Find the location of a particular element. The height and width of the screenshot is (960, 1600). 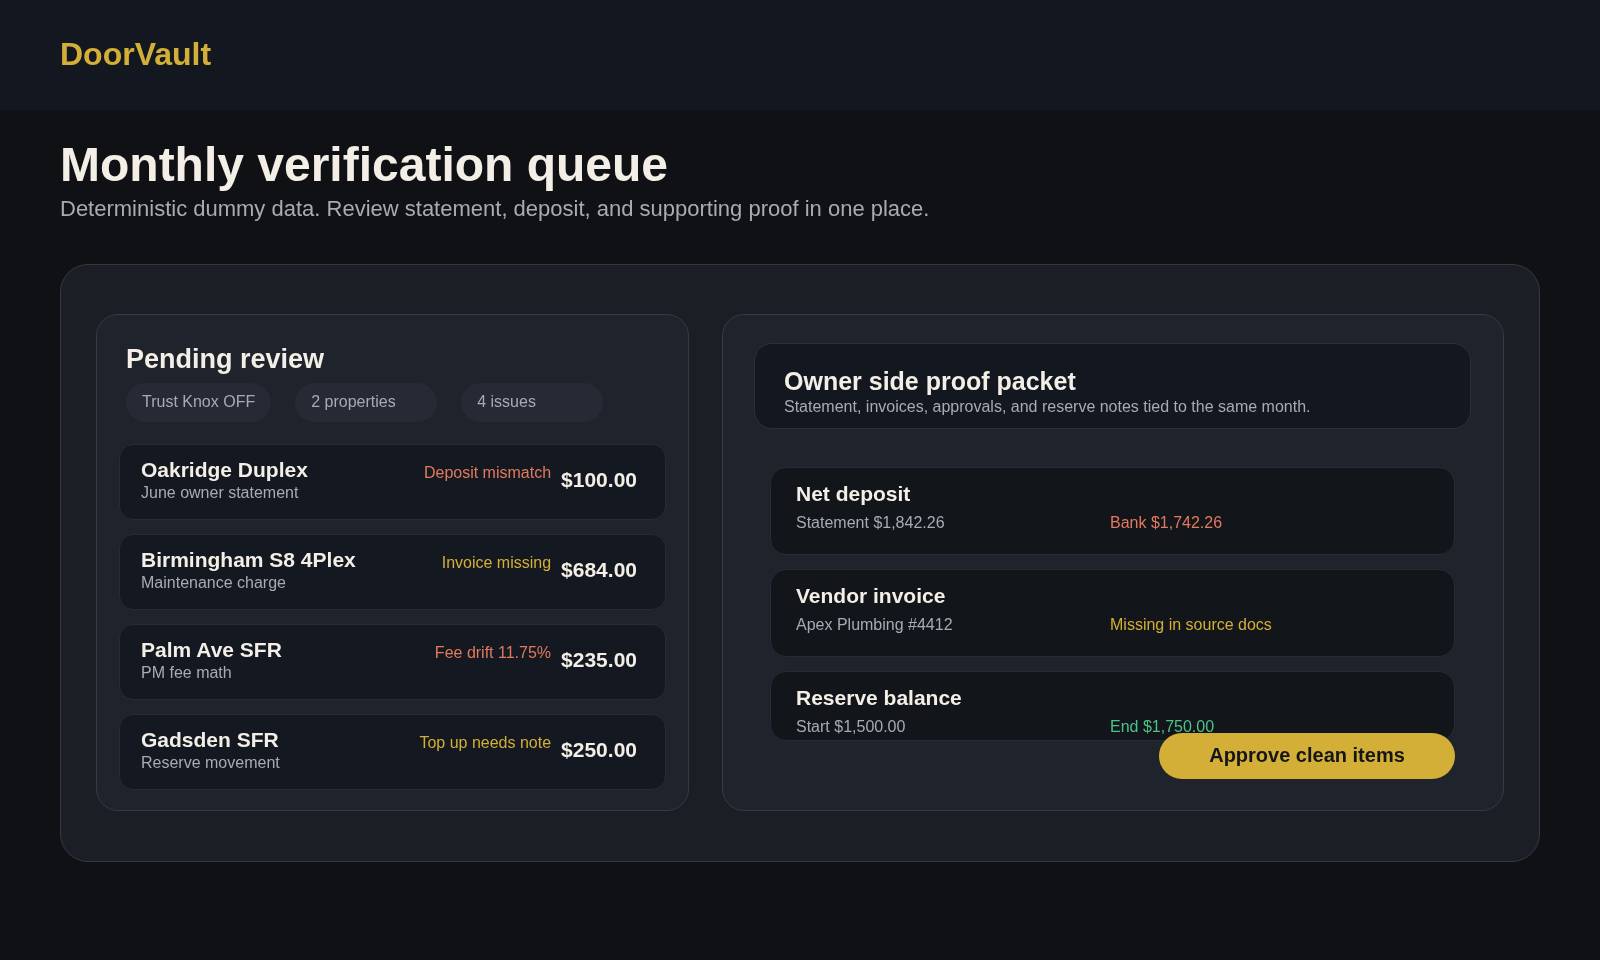

packet-subtitle: Statement, invoices, approvals, and reserve notes tied to the same month. is located at coordinates (1048, 406).